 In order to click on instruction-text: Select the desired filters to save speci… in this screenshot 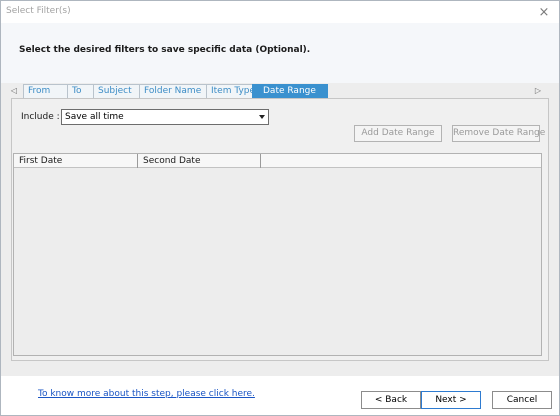, I will do `click(165, 50)`.